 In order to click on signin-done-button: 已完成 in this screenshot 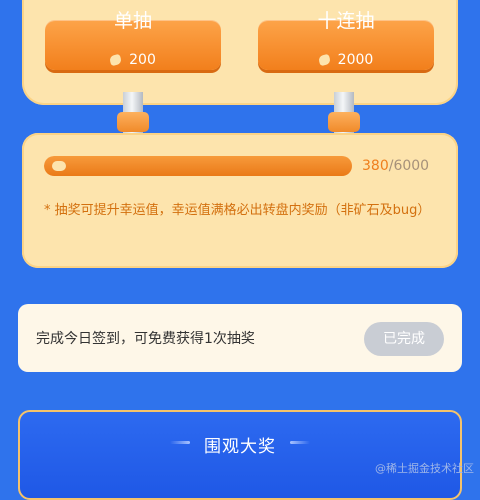, I will do `click(404, 339)`.